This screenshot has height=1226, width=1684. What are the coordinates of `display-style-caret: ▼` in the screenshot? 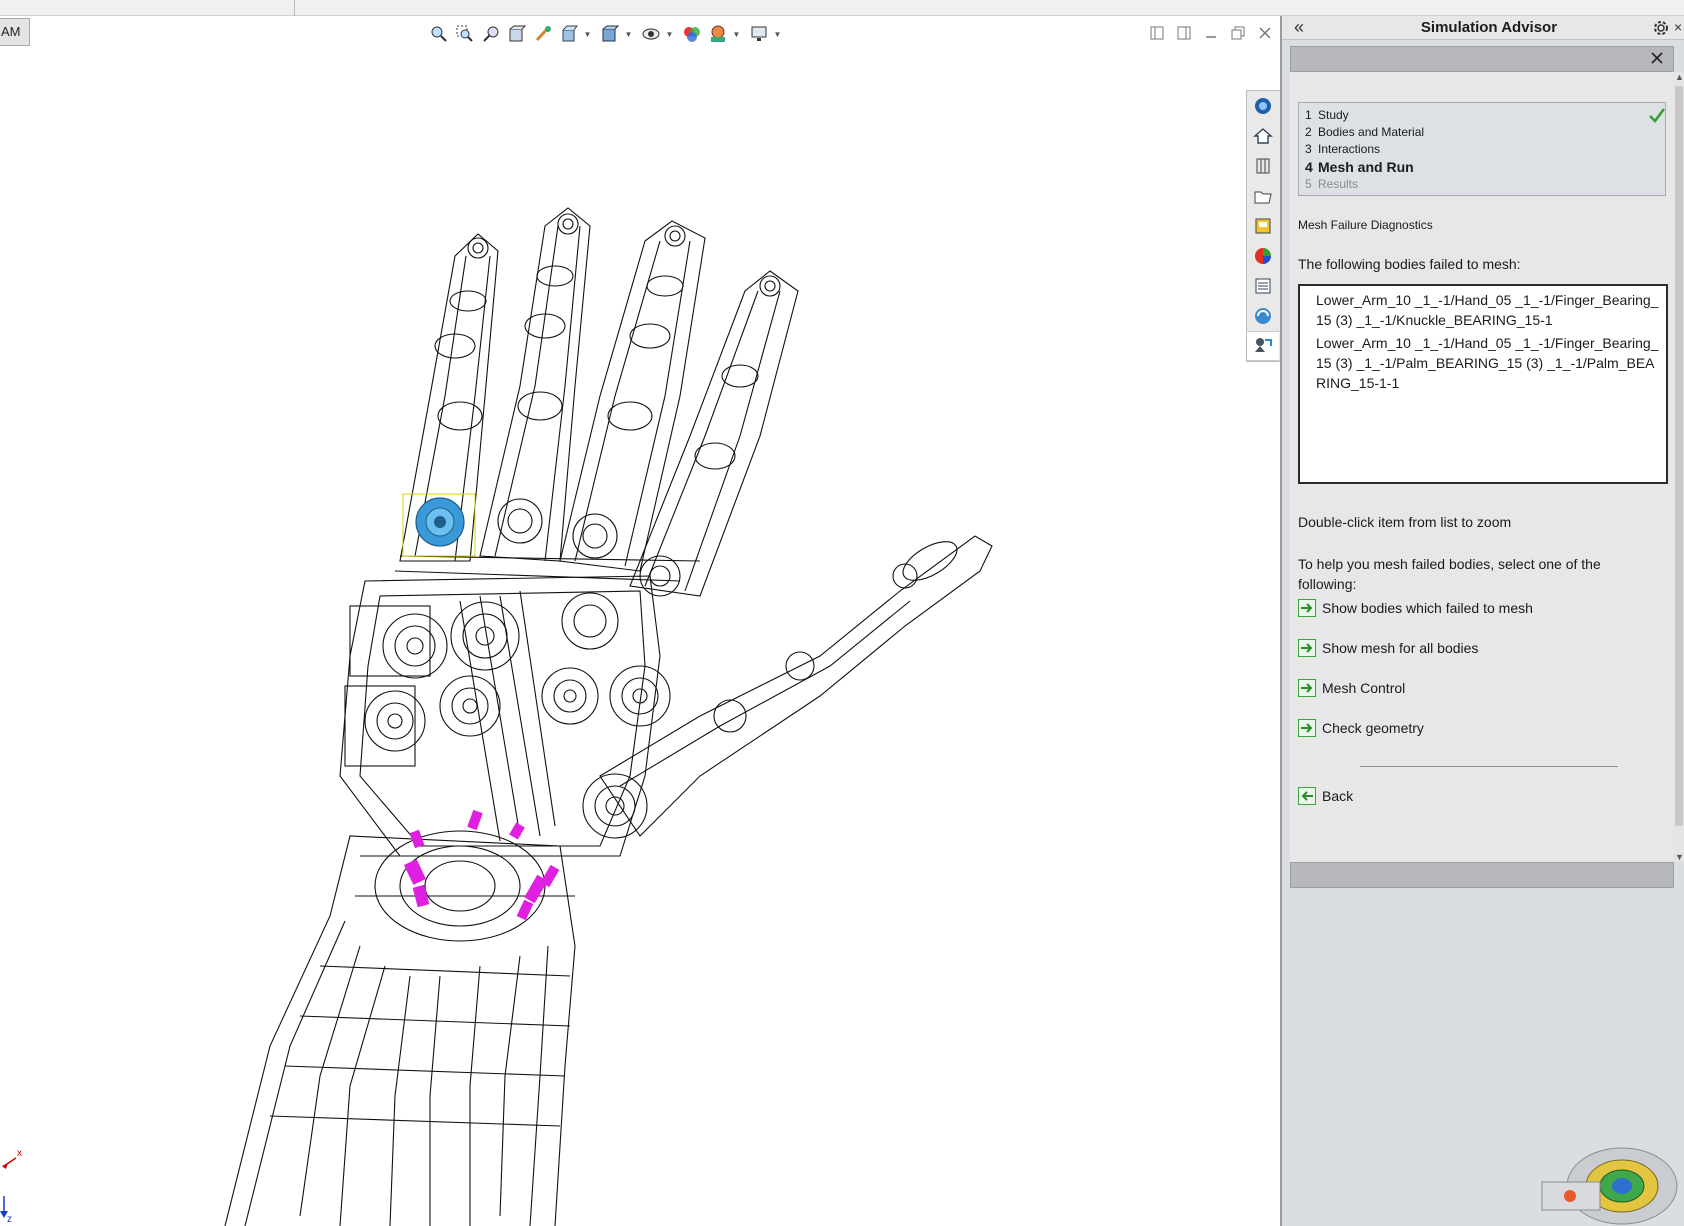 It's located at (629, 34).